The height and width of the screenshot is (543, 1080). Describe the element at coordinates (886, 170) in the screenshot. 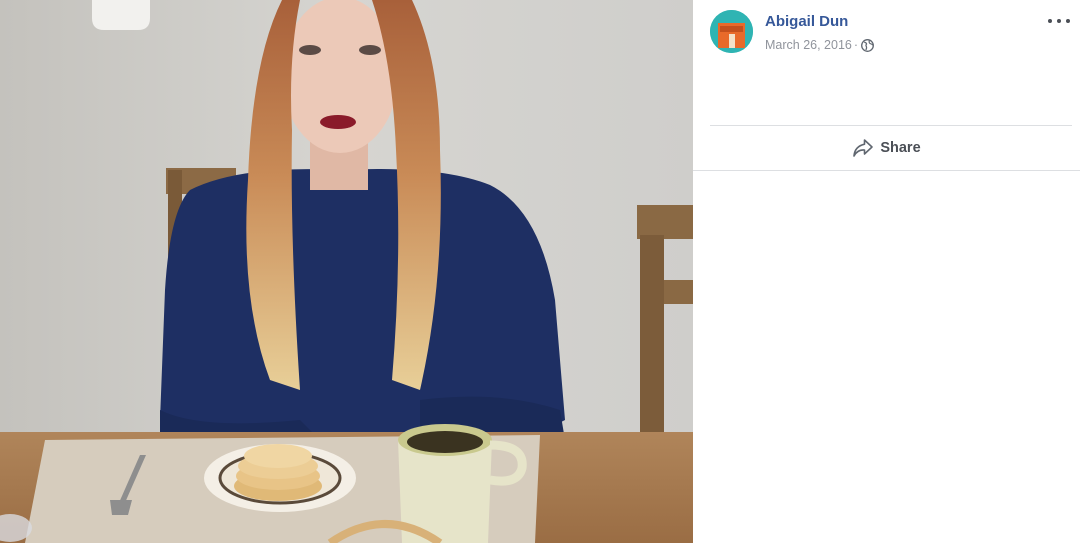

I see `divider` at that location.